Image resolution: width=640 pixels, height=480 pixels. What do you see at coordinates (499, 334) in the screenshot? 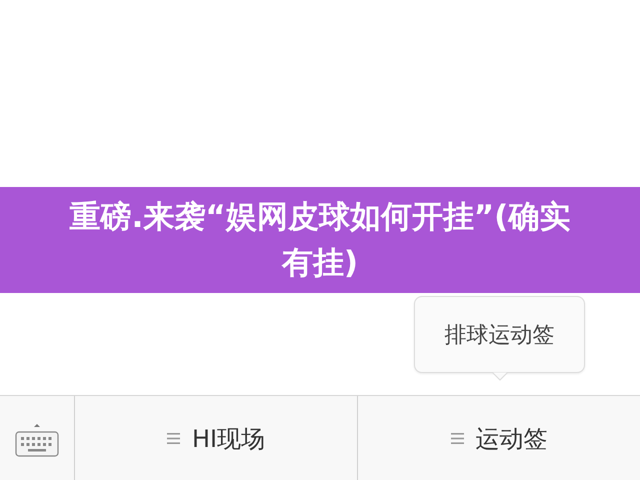
I see `tooltip: 排球运动签` at bounding box center [499, 334].